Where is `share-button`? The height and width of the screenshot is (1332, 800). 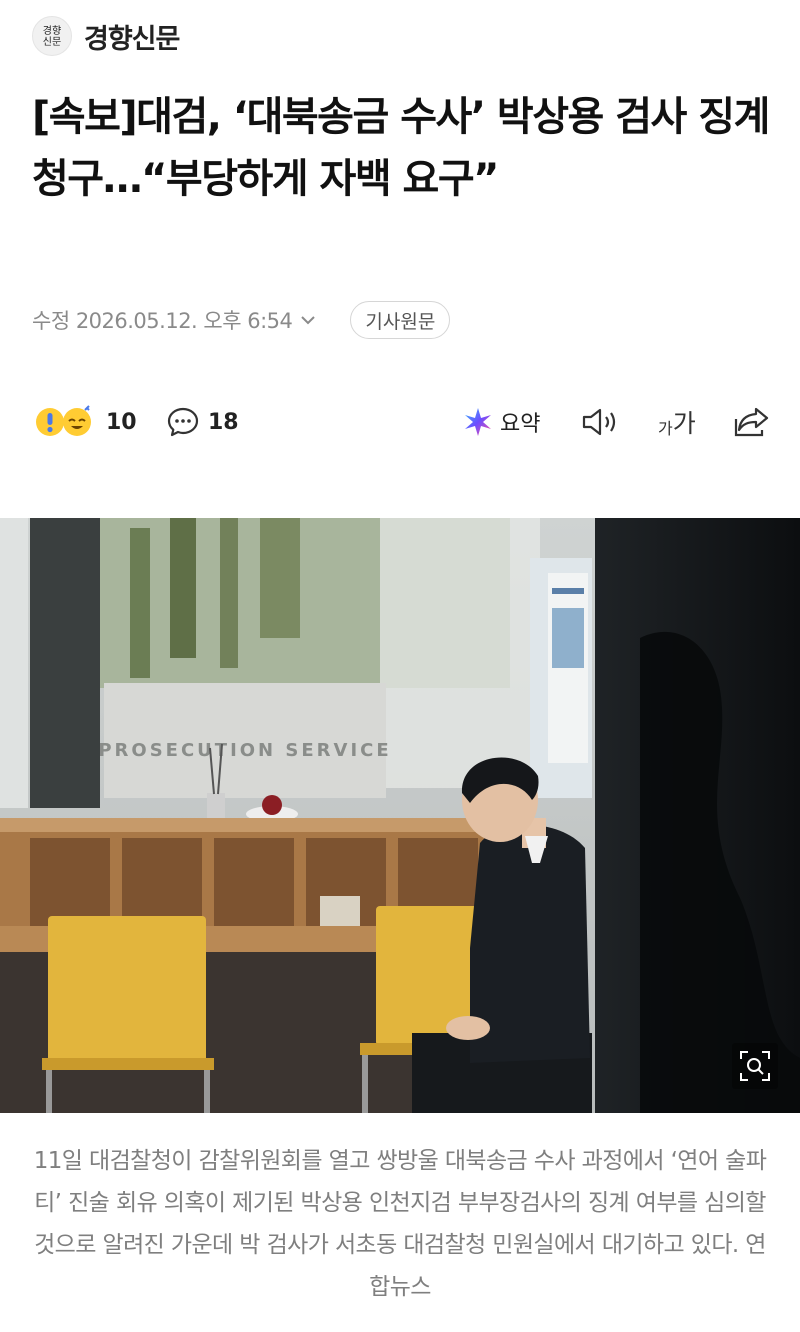 share-button is located at coordinates (751, 422).